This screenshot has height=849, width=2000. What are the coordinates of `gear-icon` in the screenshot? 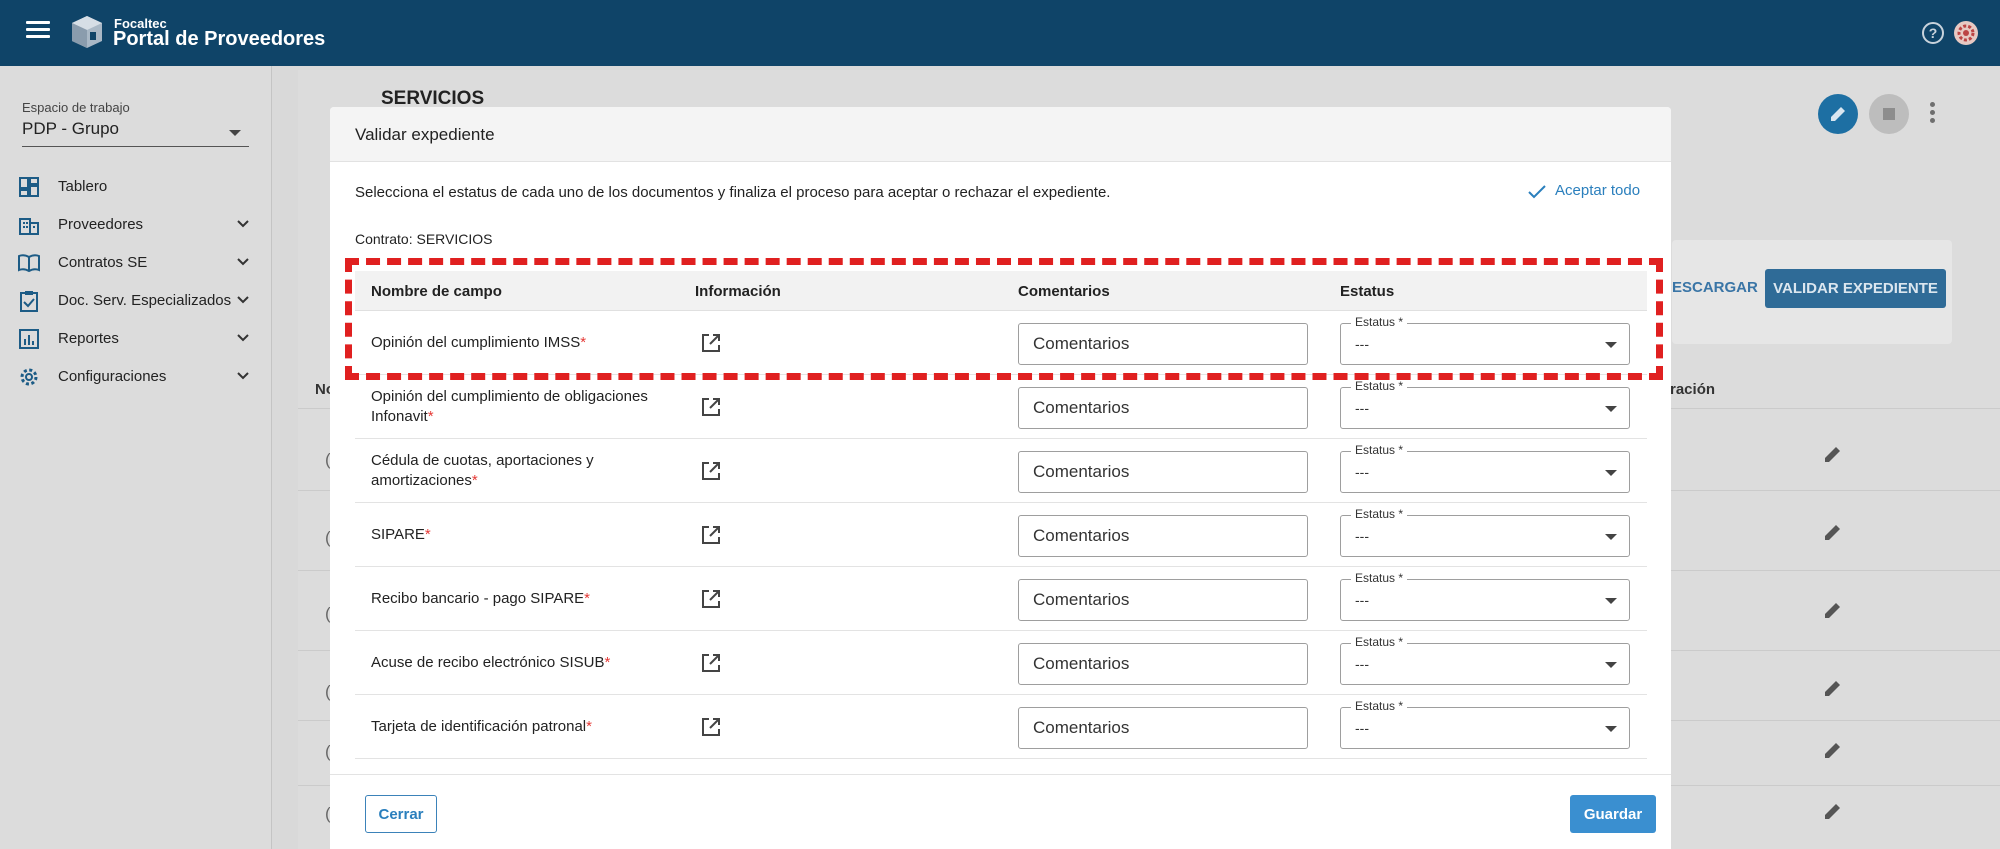 It's located at (29, 377).